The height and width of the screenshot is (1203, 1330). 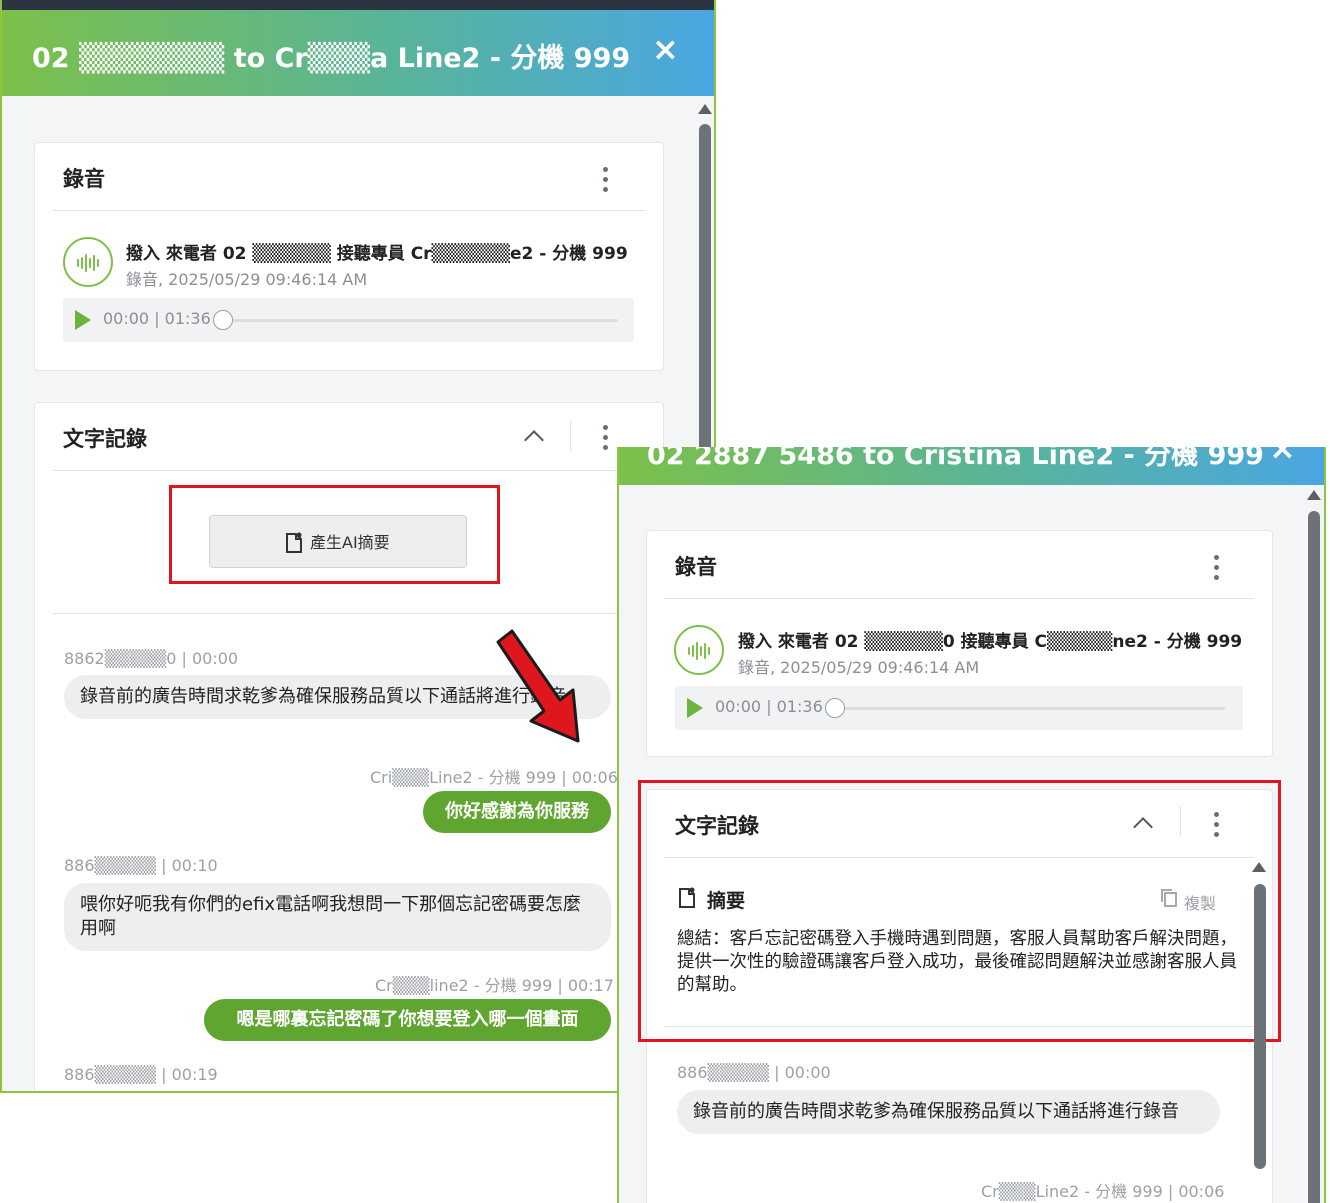 What do you see at coordinates (959, 911) in the screenshot?
I see `highlight-summary` at bounding box center [959, 911].